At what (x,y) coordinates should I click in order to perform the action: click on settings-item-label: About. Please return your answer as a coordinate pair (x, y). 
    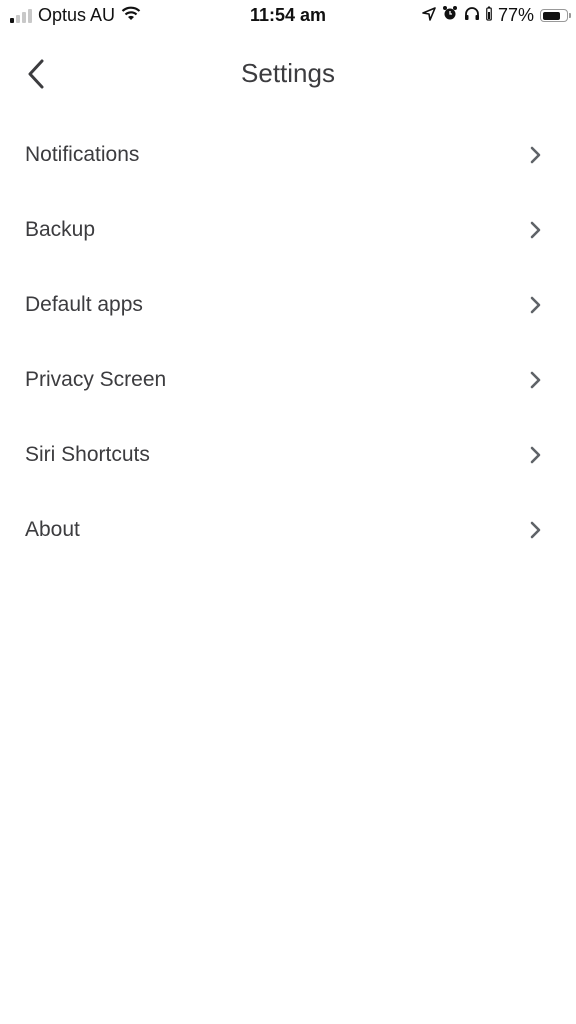
    Looking at the image, I should click on (52, 529).